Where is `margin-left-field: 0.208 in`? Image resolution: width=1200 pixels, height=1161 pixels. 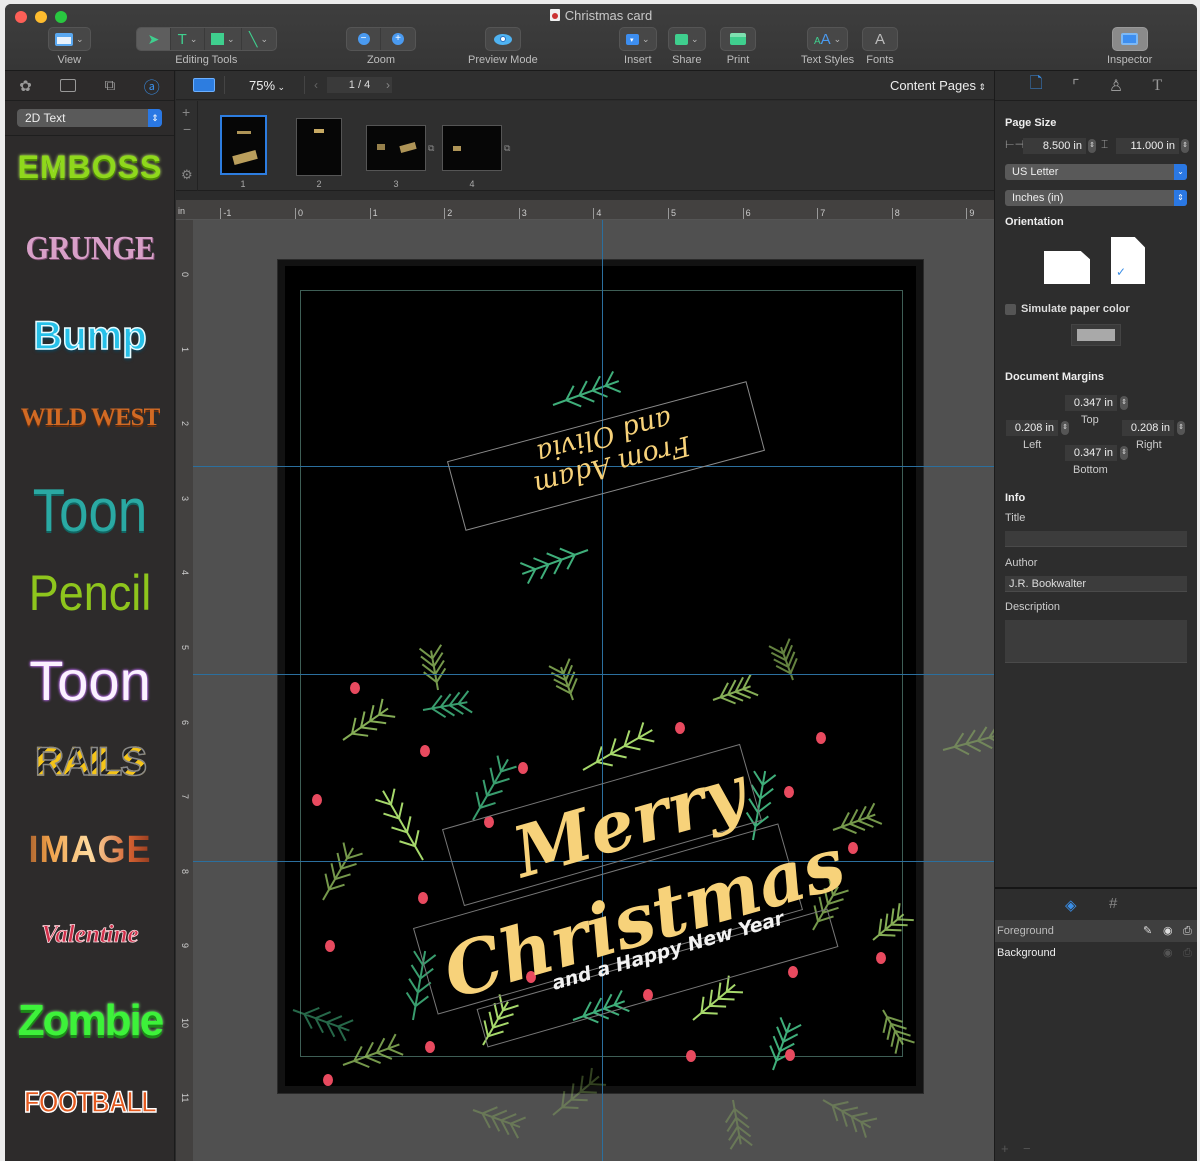 margin-left-field: 0.208 in is located at coordinates (1032, 428).